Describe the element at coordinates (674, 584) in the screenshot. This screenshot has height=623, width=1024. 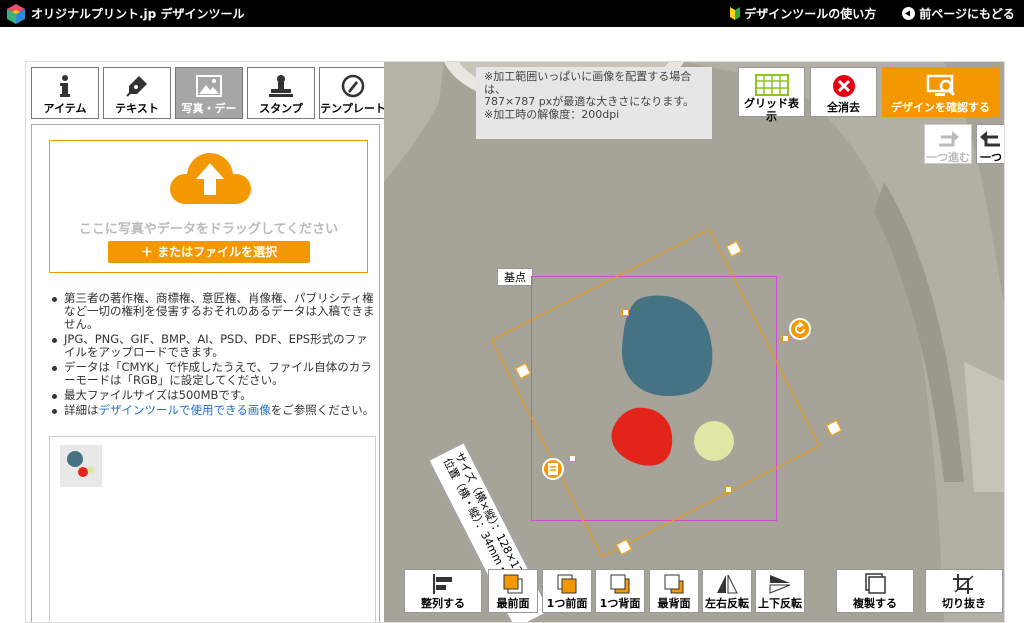
I see `send-back-icon` at that location.